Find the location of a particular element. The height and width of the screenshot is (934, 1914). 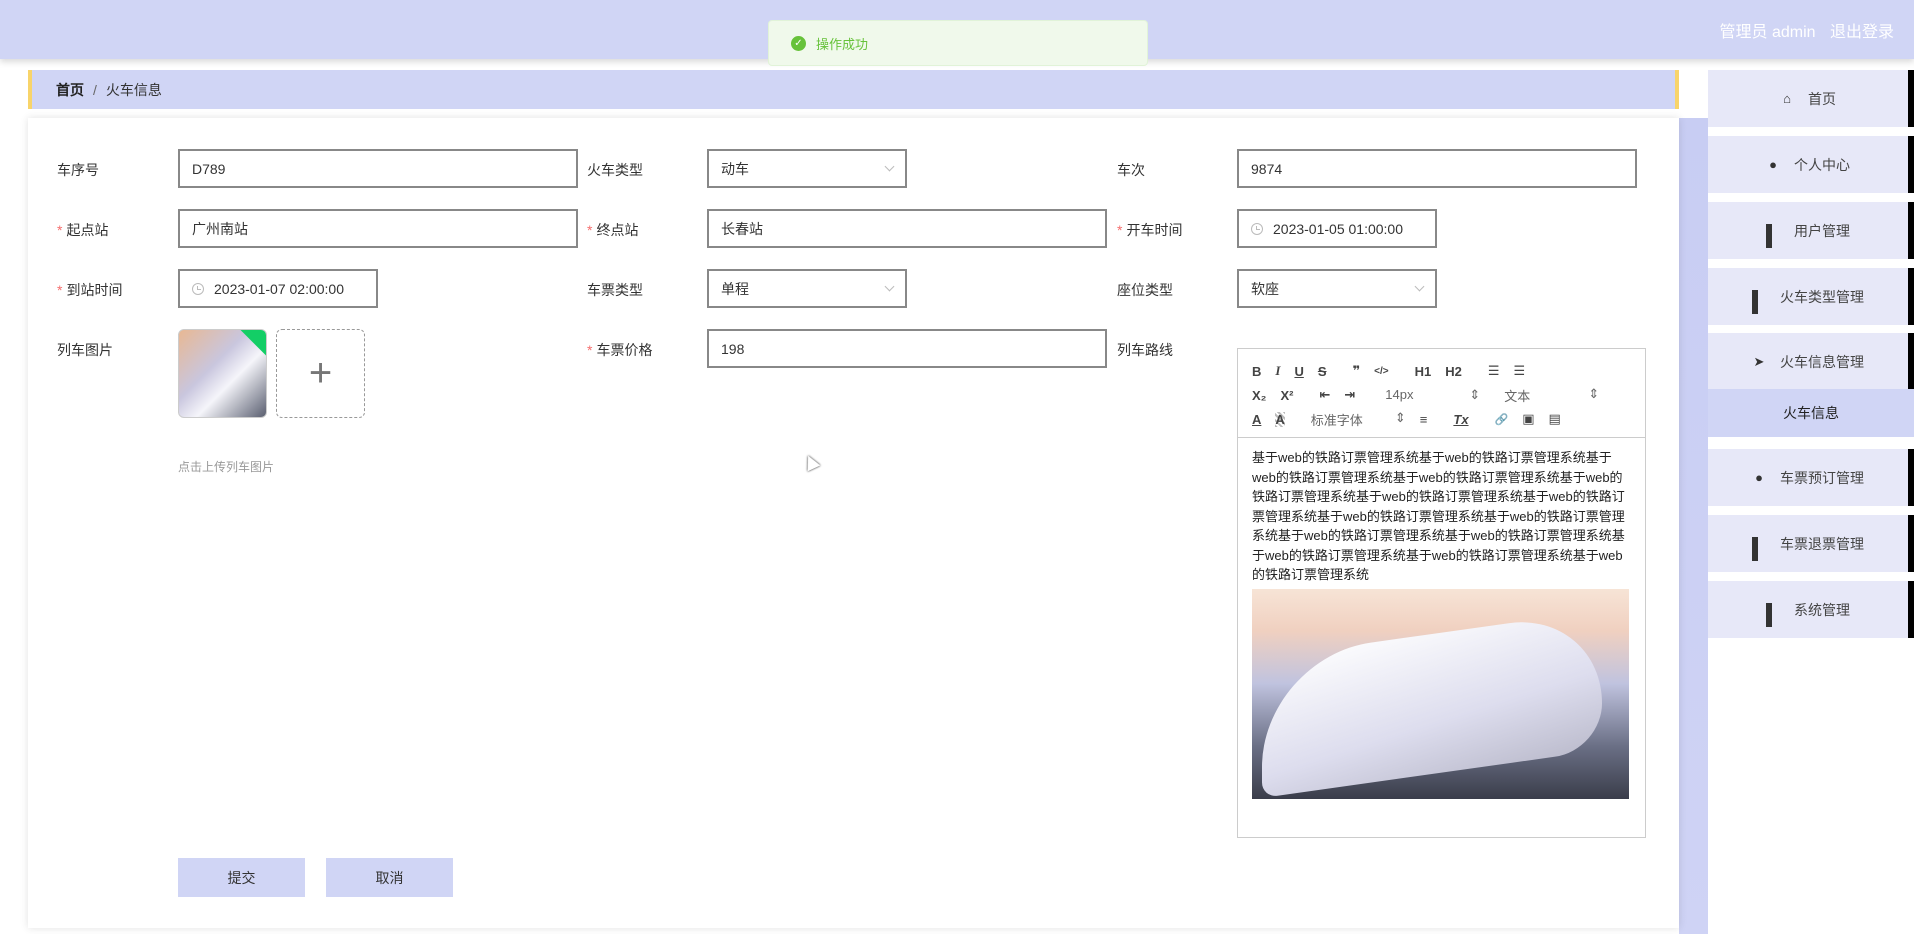

header2-icon: H2 is located at coordinates (1453, 371).